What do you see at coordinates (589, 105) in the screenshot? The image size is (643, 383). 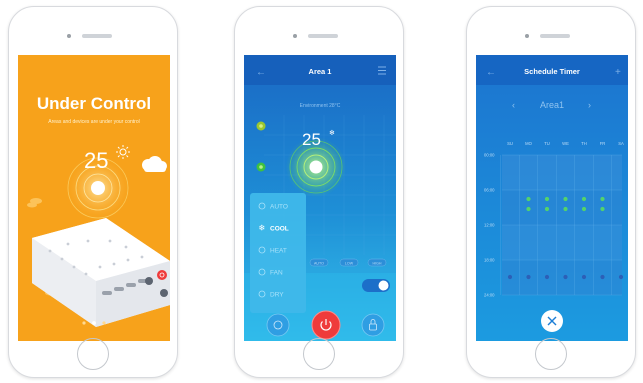 I see `chevron-right-icon: ›` at bounding box center [589, 105].